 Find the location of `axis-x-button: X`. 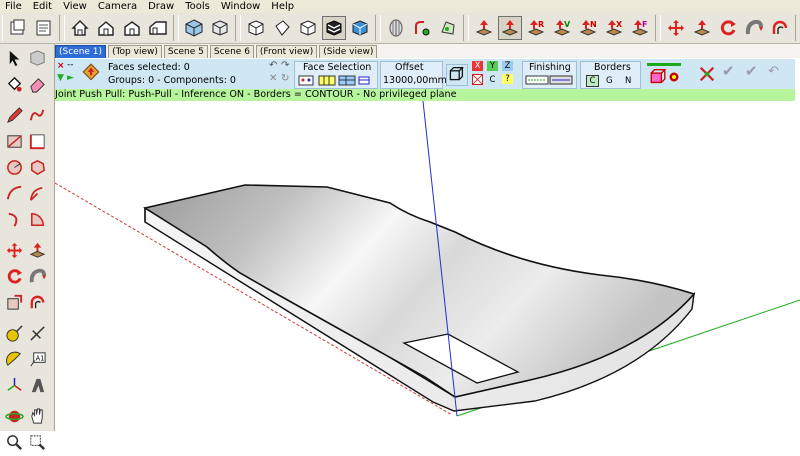

axis-x-button: X is located at coordinates (477, 66).